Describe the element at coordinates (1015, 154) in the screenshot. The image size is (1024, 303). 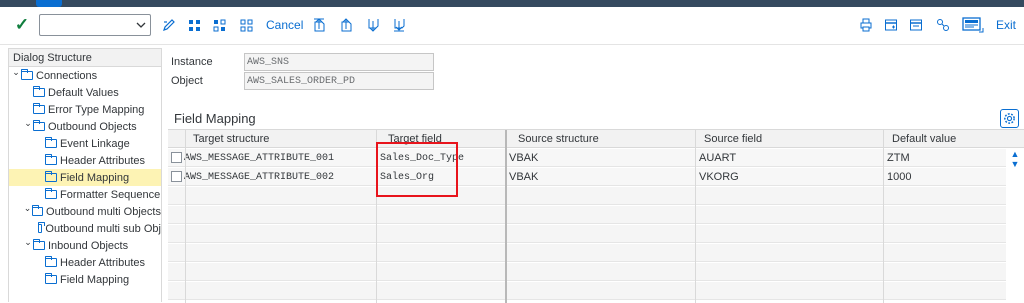
I see `scroll-up-icon: ▲` at that location.